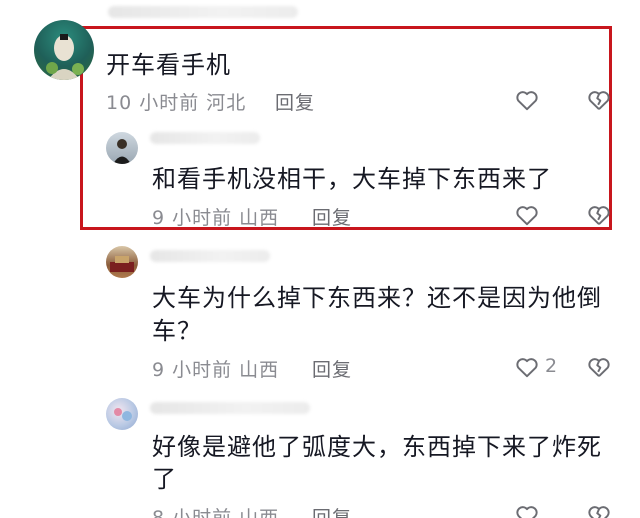 Image resolution: width=640 pixels, height=518 pixels. Describe the element at coordinates (177, 331) in the screenshot. I see `comment-text-continued: 车？` at that location.